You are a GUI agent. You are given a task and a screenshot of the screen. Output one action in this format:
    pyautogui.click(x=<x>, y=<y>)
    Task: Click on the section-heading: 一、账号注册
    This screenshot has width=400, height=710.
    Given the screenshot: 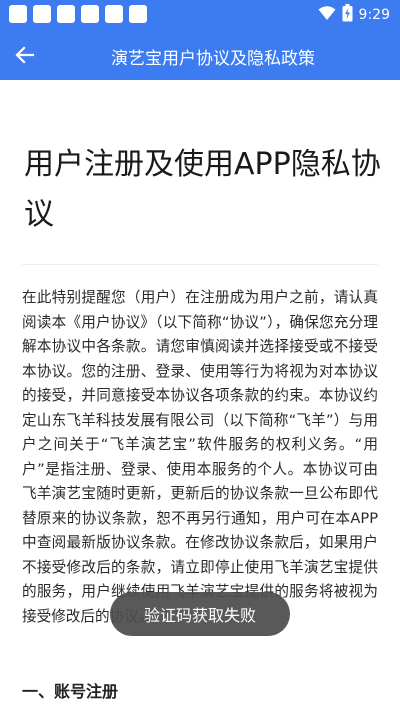 What is the action you would take?
    pyautogui.click(x=70, y=691)
    